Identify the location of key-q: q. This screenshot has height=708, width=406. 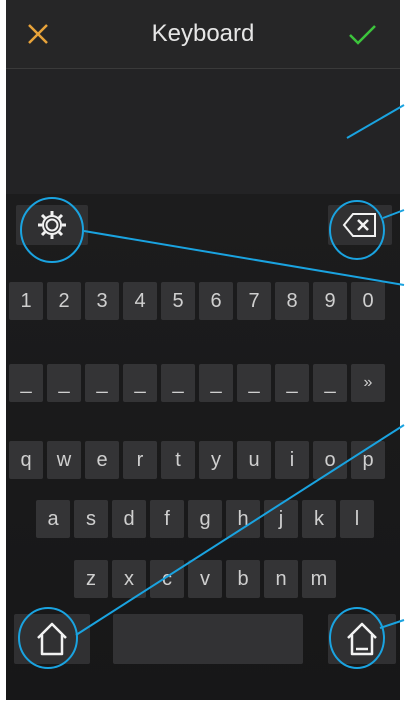
(26, 460).